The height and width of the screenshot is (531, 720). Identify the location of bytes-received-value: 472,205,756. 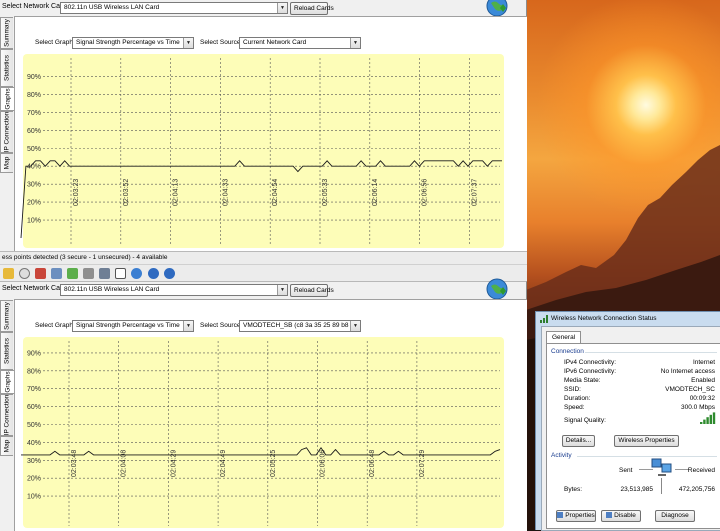
(696, 489).